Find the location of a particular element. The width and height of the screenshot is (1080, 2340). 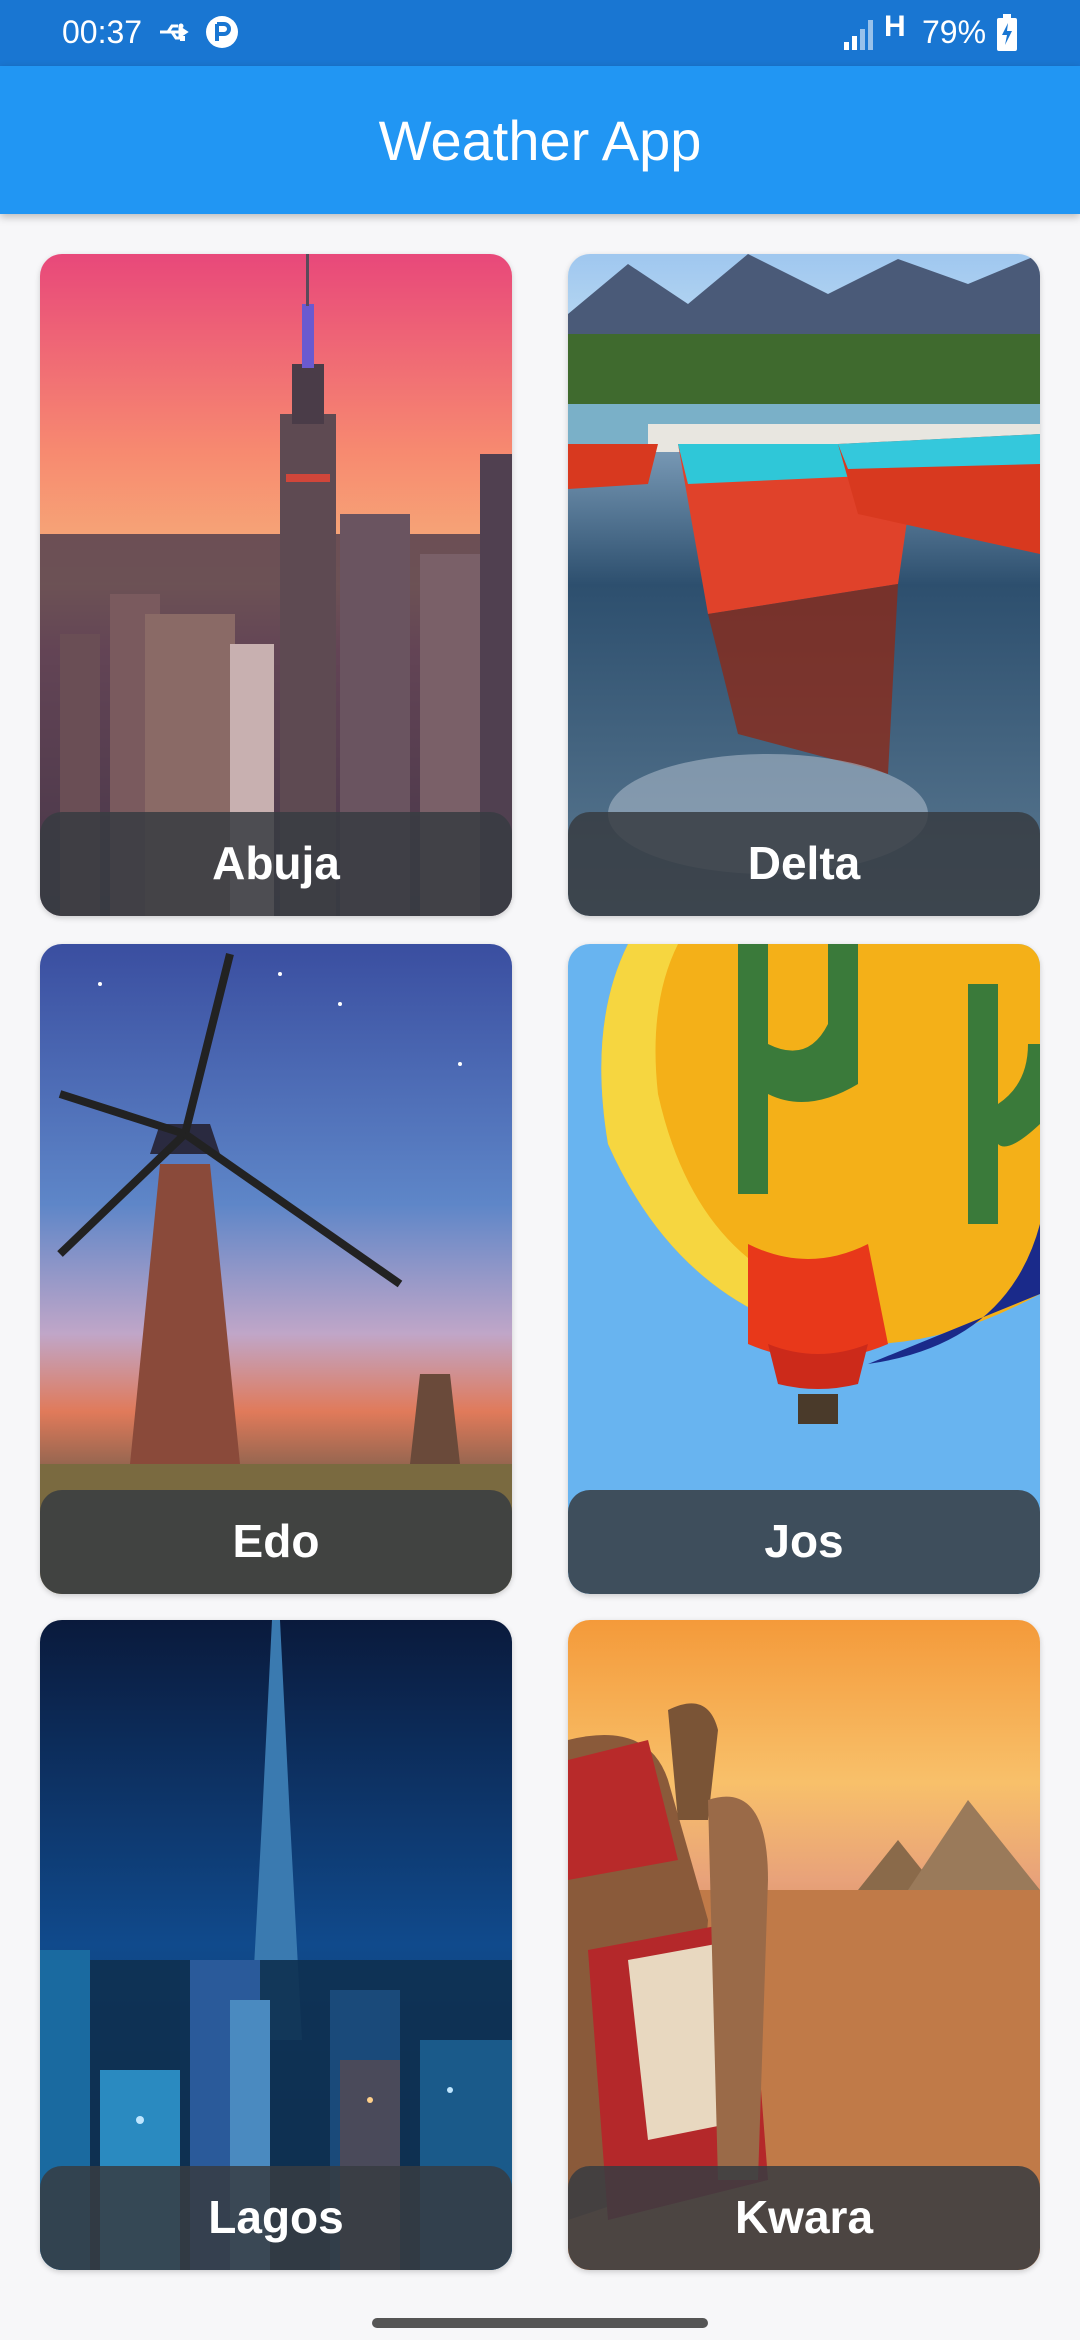

city-name: Lagos is located at coordinates (276, 2217).